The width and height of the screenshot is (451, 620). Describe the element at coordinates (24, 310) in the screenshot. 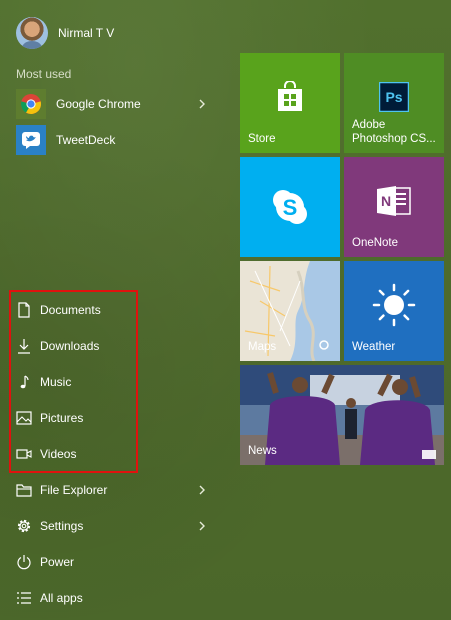

I see `document-icon` at that location.